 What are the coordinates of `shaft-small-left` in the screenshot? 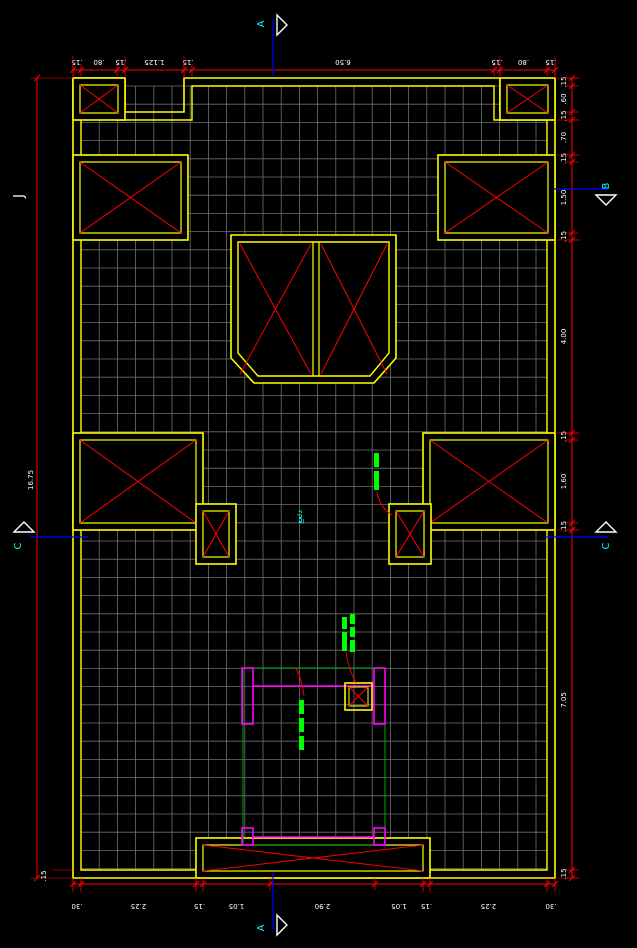 It's located at (216, 534).